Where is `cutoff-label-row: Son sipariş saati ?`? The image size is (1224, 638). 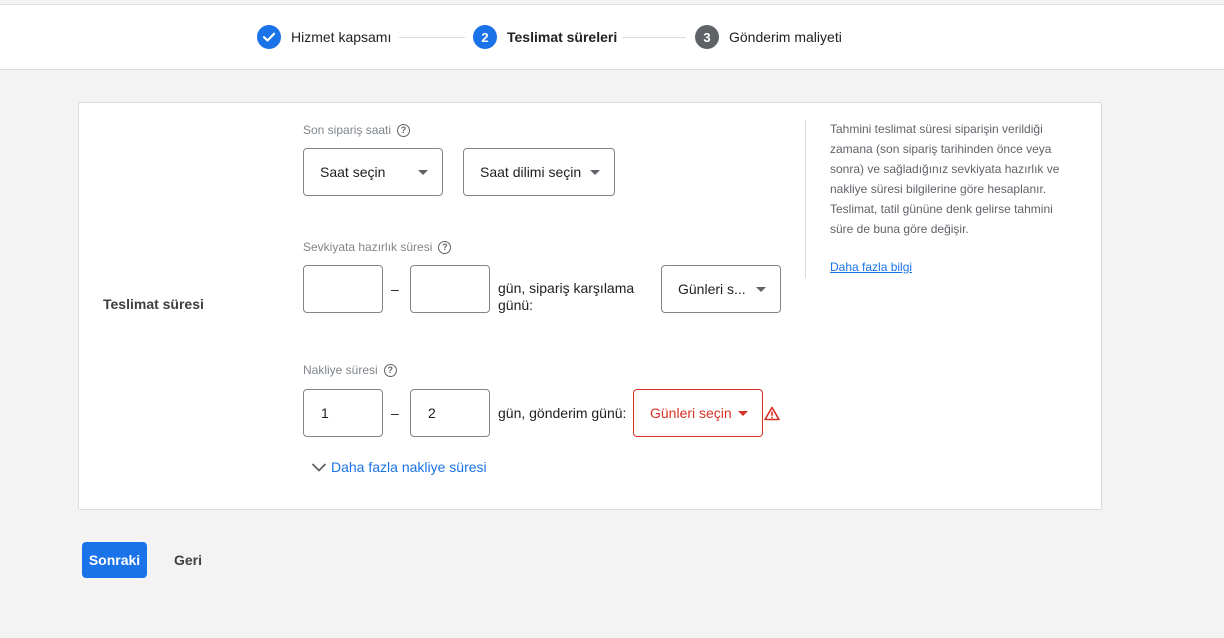
cutoff-label-row: Son sipariş saati ? is located at coordinates (357, 130).